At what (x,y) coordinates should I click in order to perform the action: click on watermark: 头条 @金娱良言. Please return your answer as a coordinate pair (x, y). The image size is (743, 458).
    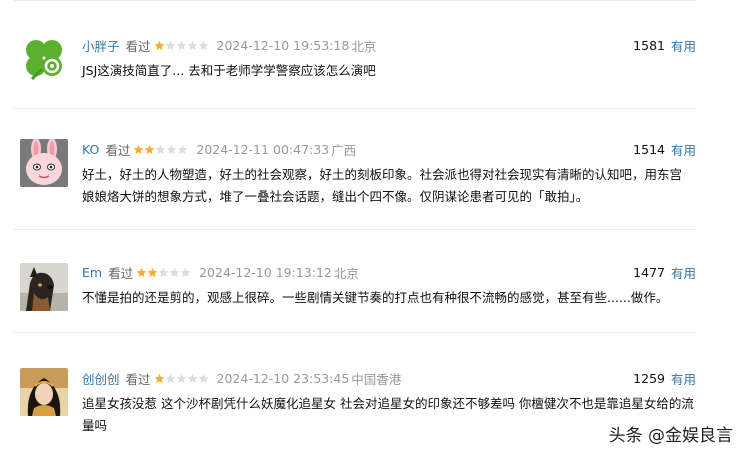
    Looking at the image, I should click on (671, 433).